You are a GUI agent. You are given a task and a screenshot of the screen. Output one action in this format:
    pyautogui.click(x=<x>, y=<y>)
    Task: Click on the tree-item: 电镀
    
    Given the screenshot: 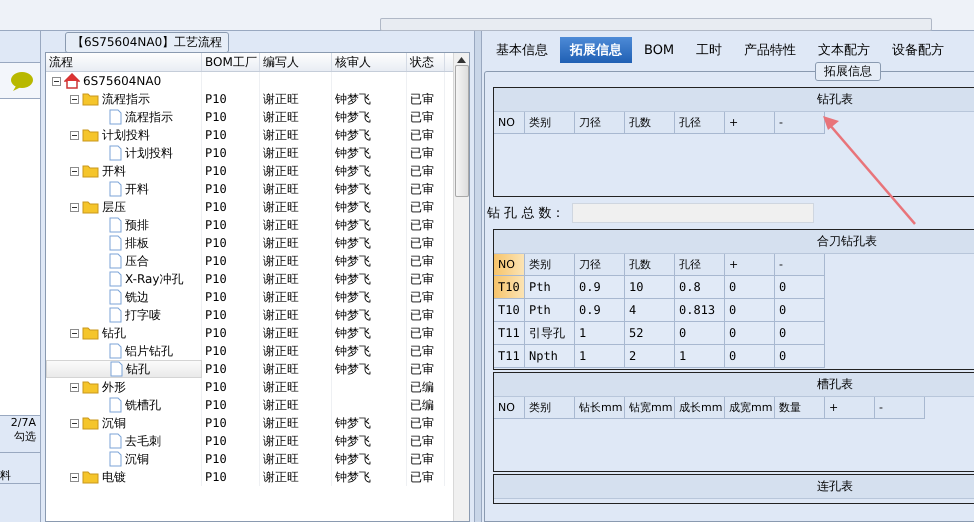 What is the action you would take?
    pyautogui.click(x=114, y=477)
    